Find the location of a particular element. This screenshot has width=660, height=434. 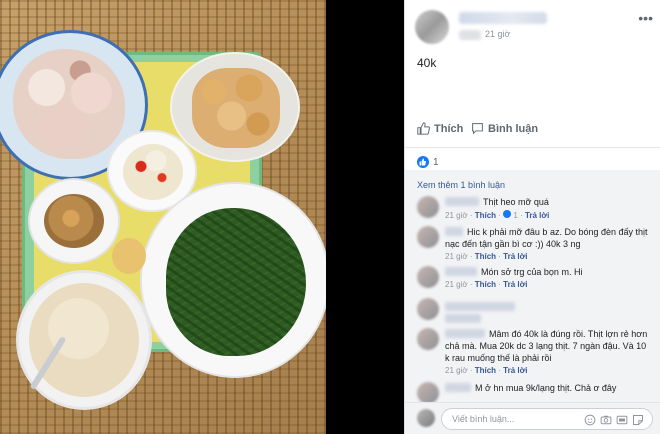

soup-bowl is located at coordinates (84, 340).